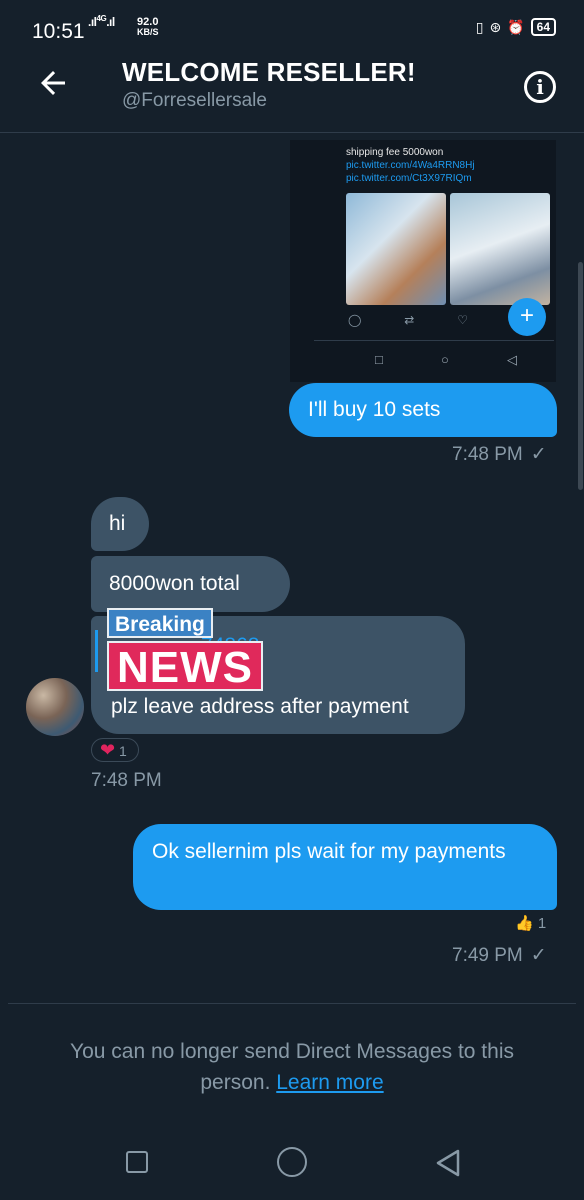 The width and height of the screenshot is (584, 1200). I want to click on news-label: NEWS, so click(185, 666).